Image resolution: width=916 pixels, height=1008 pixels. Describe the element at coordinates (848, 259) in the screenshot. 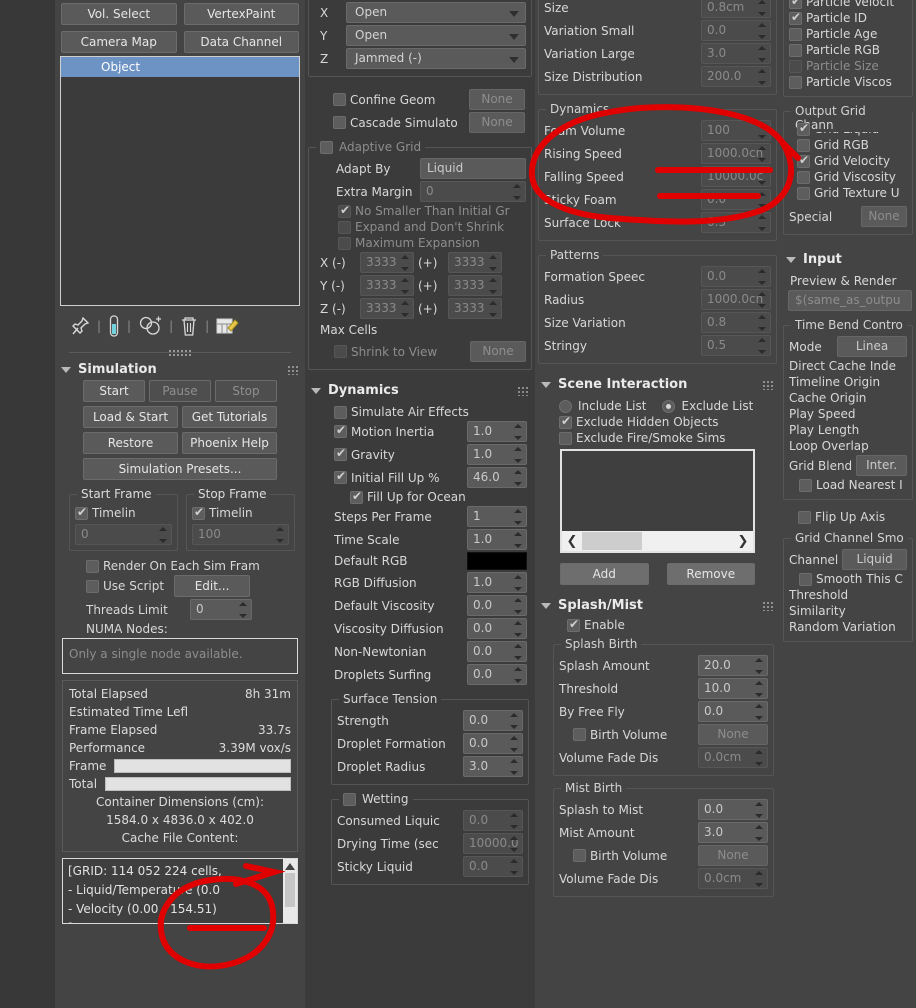

I see `input-rollup-header: Input` at that location.